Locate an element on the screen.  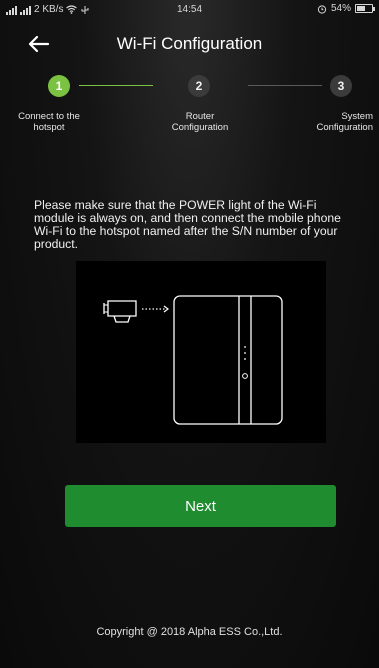
step-2-circle: 2 is located at coordinates (199, 86).